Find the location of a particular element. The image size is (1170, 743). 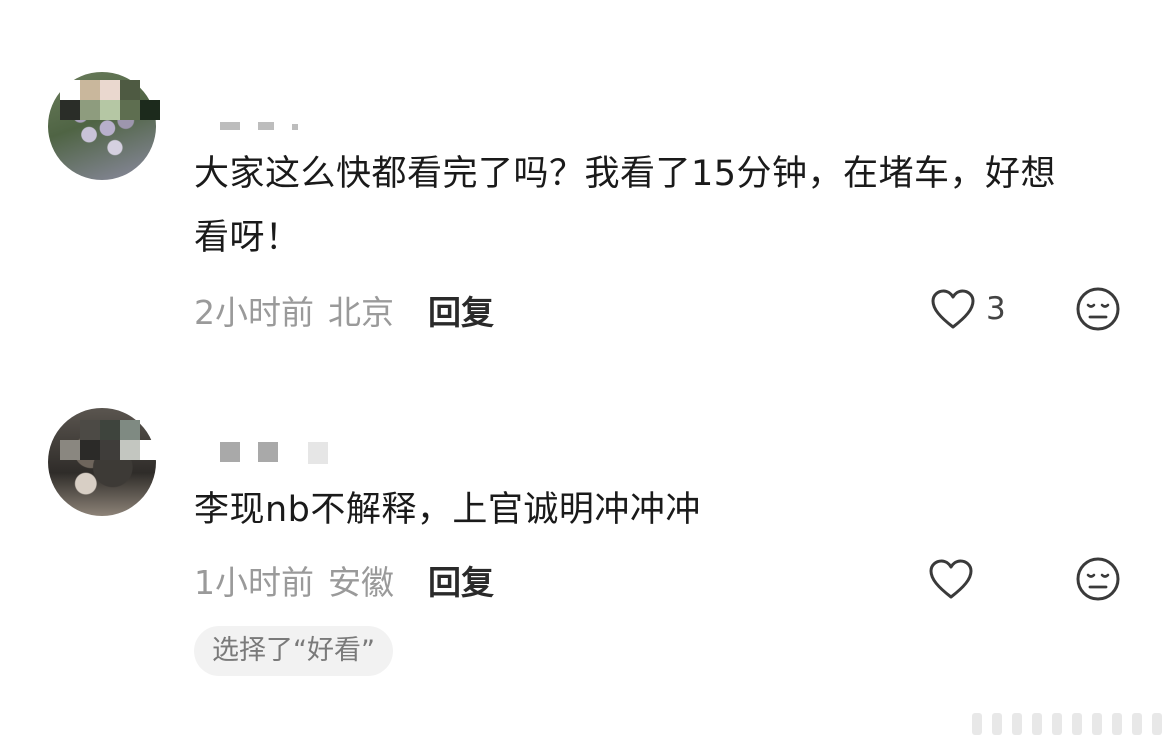

comment-meta: 1小时前 安徽 回复 is located at coordinates (344, 580).